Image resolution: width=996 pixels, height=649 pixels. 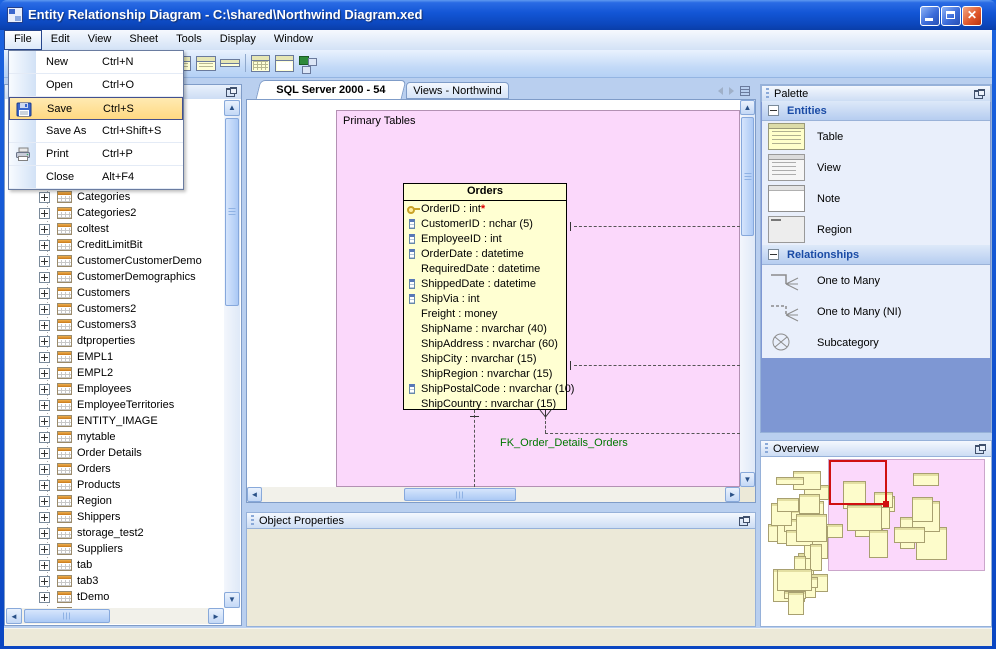 What do you see at coordinates (260, 63) in the screenshot?
I see `toolbar-table-grid-icon` at bounding box center [260, 63].